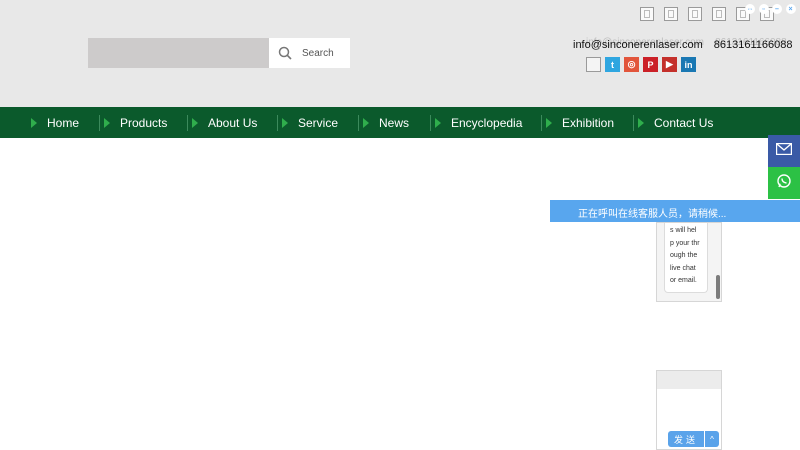 The height and width of the screenshot is (450, 800). I want to click on nav-item-contact-us: Contact Us, so click(675, 122).